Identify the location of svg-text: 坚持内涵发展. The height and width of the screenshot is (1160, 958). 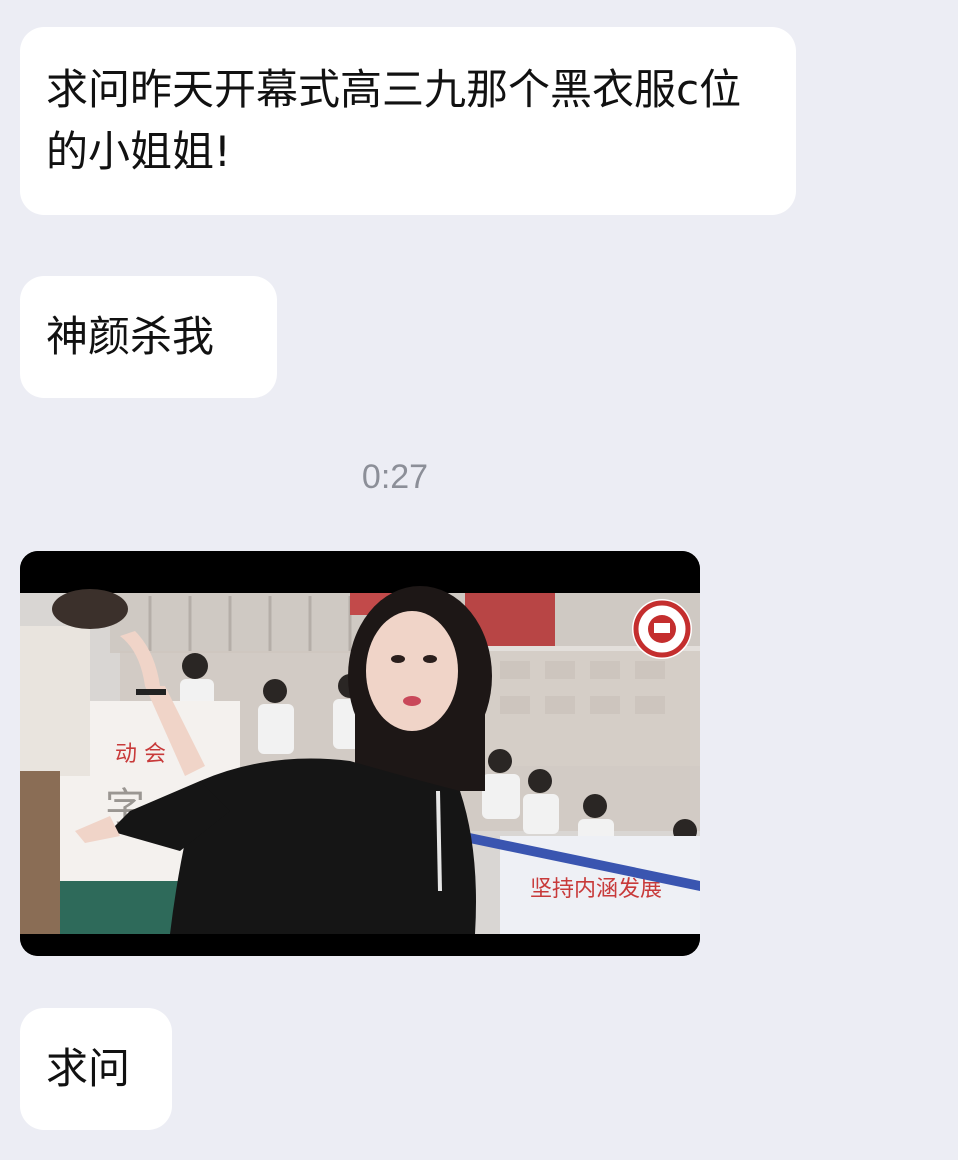
(596, 889).